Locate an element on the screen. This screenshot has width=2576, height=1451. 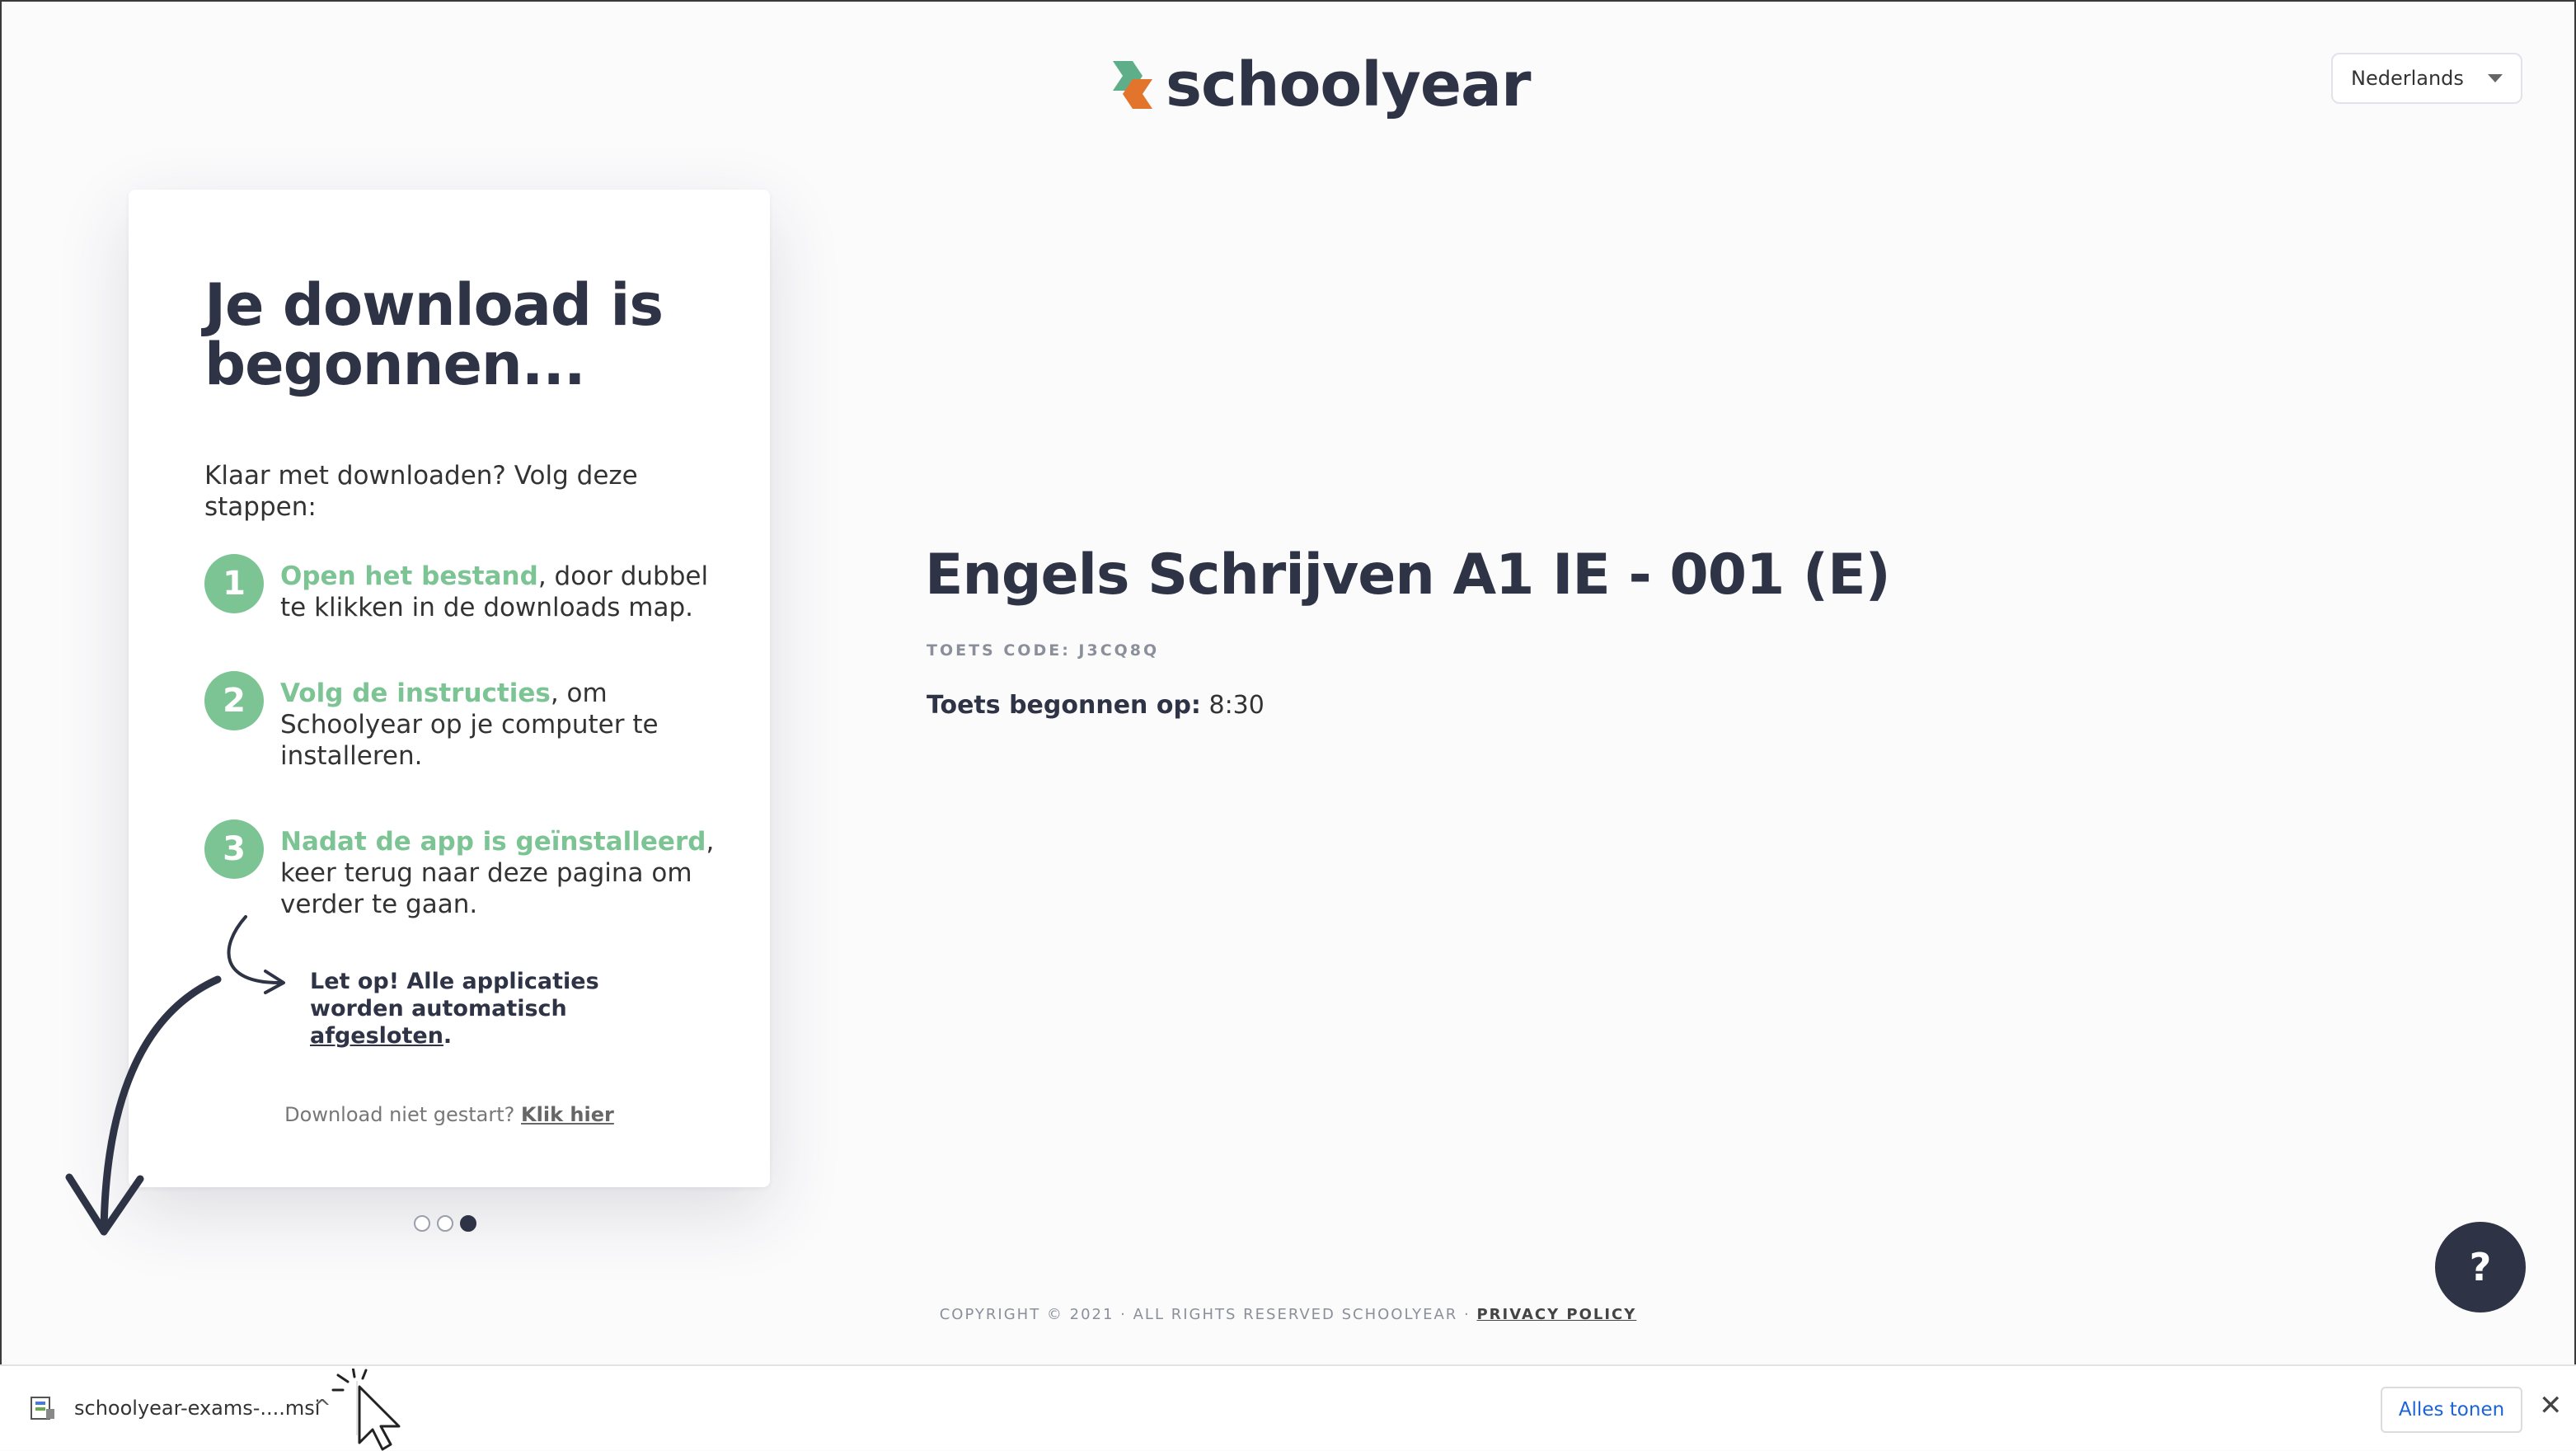
note-suffix: . is located at coordinates (448, 1036).